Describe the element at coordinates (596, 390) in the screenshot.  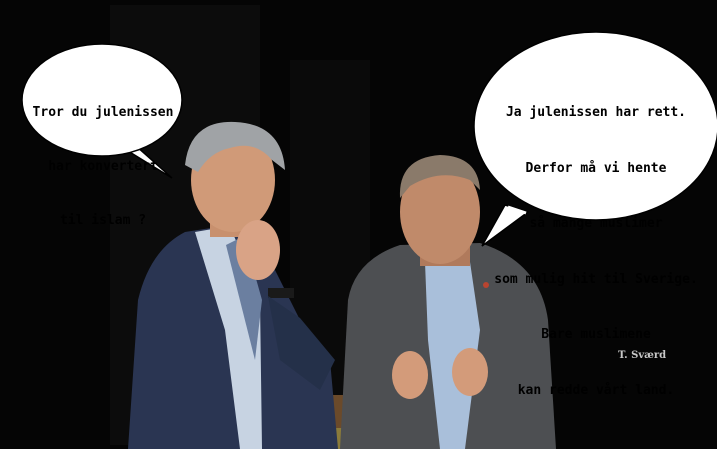
I see `right-speech-line: kan redde vårt land.` at that location.